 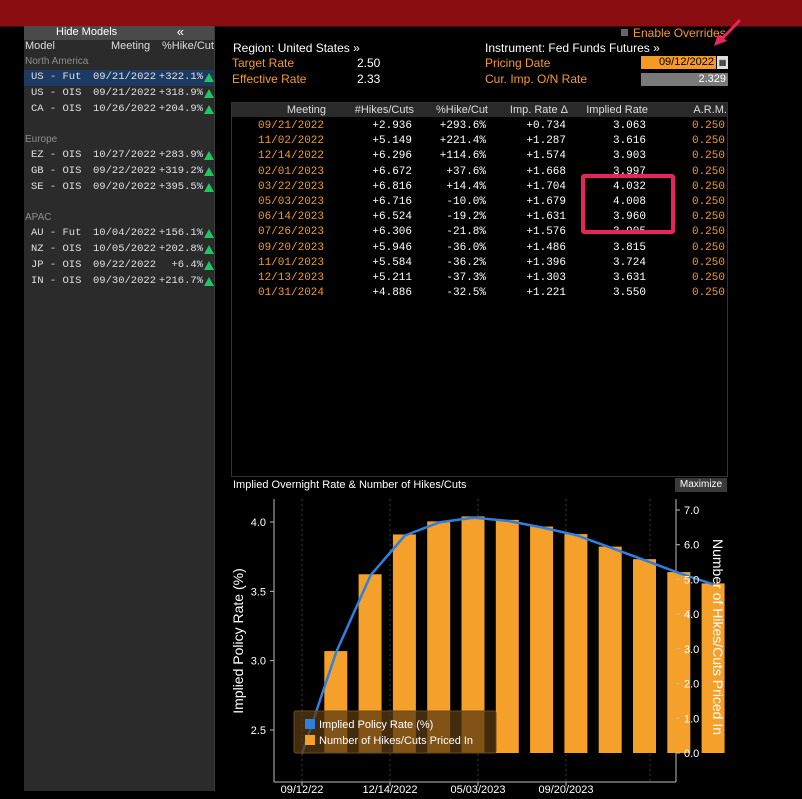 I want to click on cell-hikes: +6.296, so click(x=392, y=156).